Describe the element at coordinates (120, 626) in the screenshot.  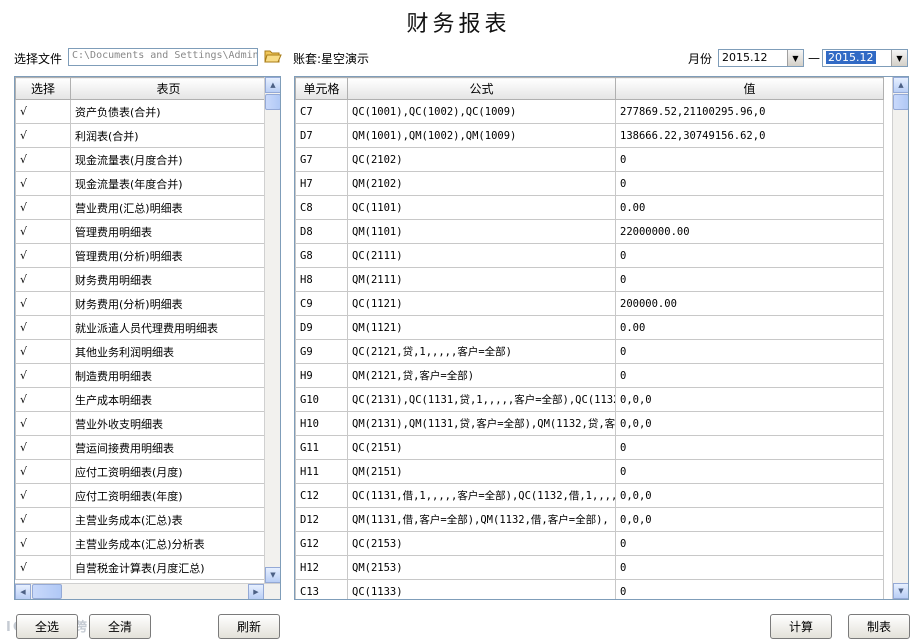
I see `clear-all-button: 全清` at that location.